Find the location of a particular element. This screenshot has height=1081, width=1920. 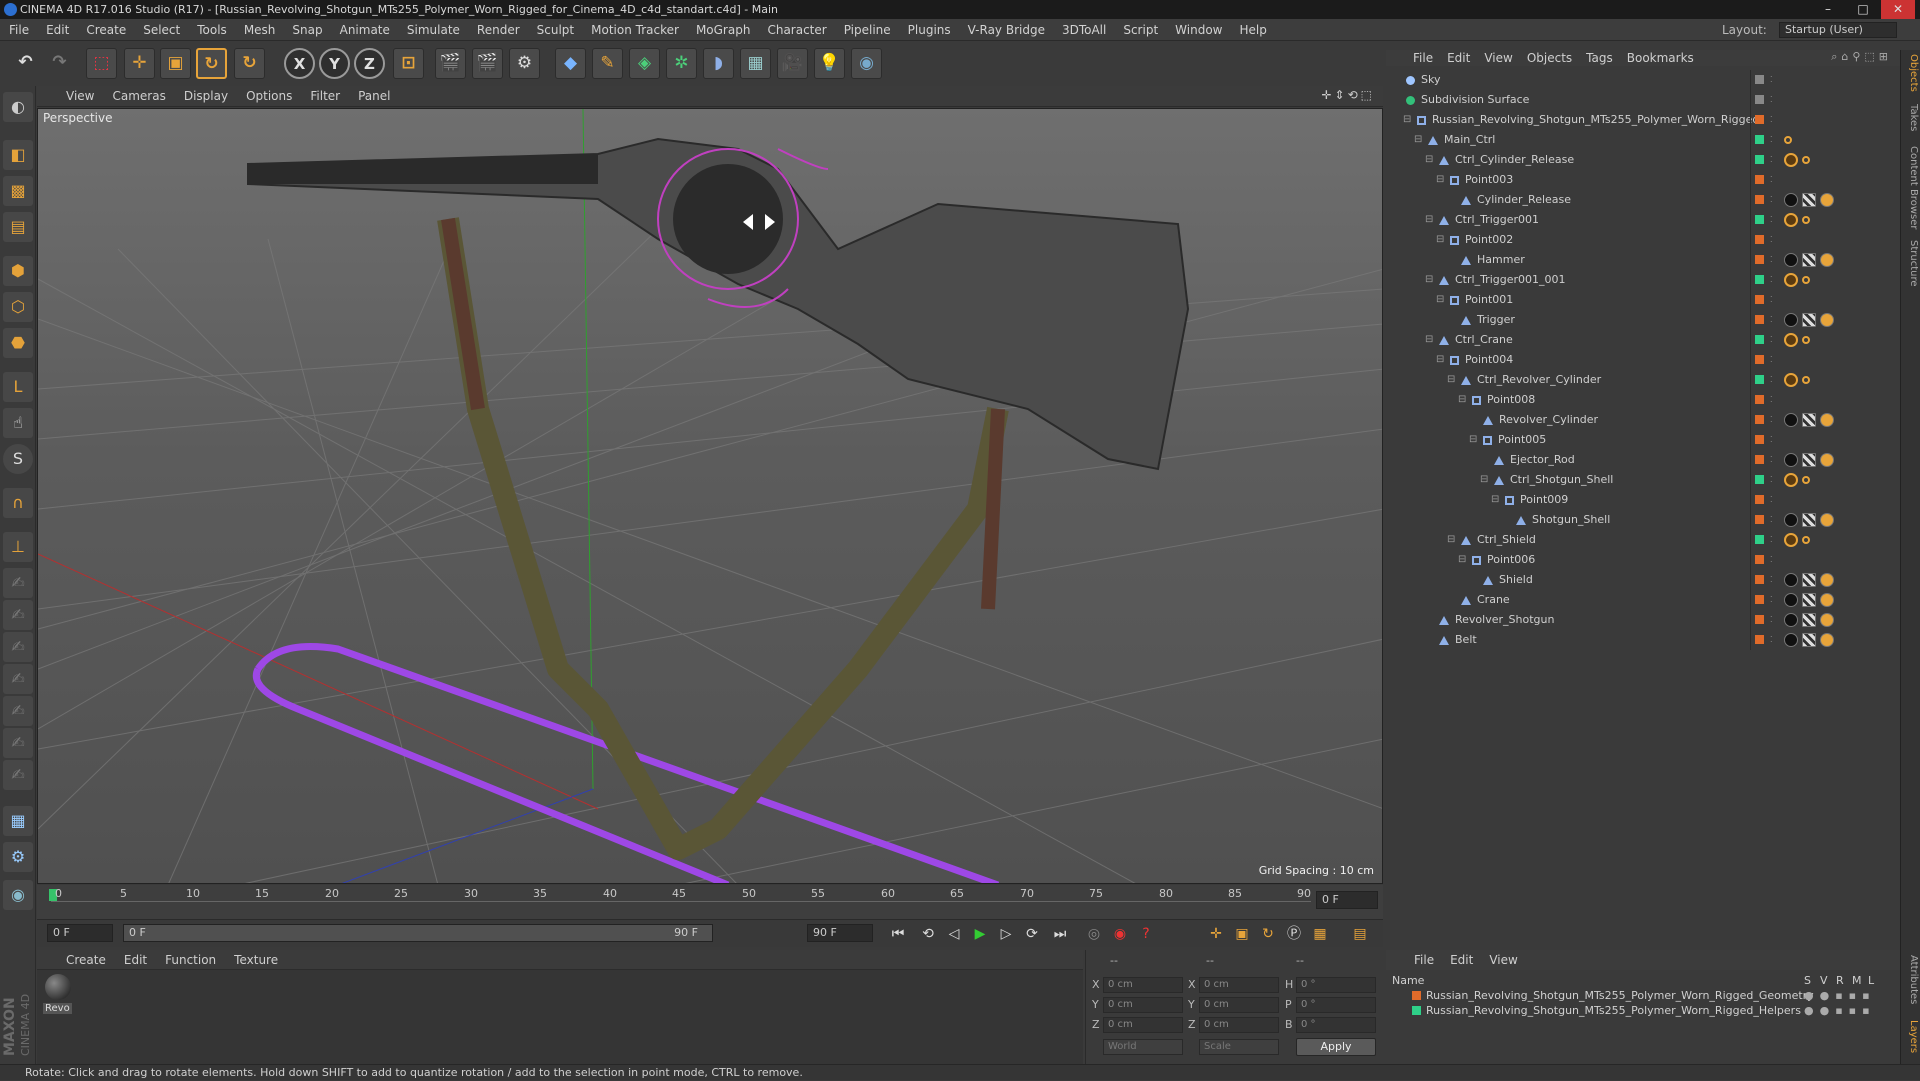

om-menu-file: File is located at coordinates (1423, 58).